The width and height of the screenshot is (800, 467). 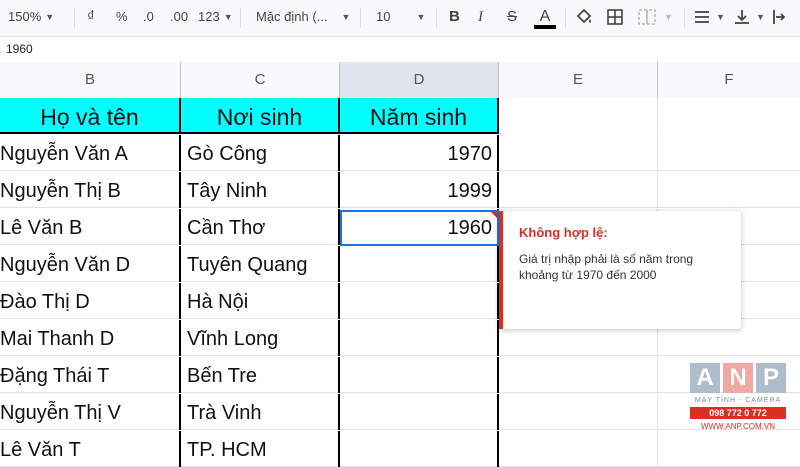 What do you see at coordinates (90, 227) in the screenshot?
I see `name-cell: Lê Văn B` at bounding box center [90, 227].